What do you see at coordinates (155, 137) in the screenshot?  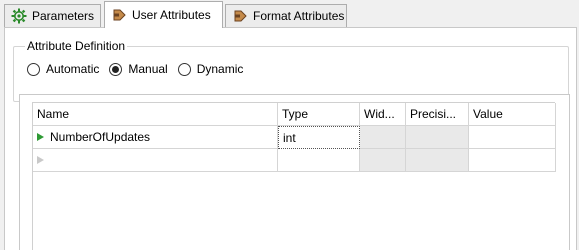 I see `attribute-name-cell: NumberOfUpdates` at bounding box center [155, 137].